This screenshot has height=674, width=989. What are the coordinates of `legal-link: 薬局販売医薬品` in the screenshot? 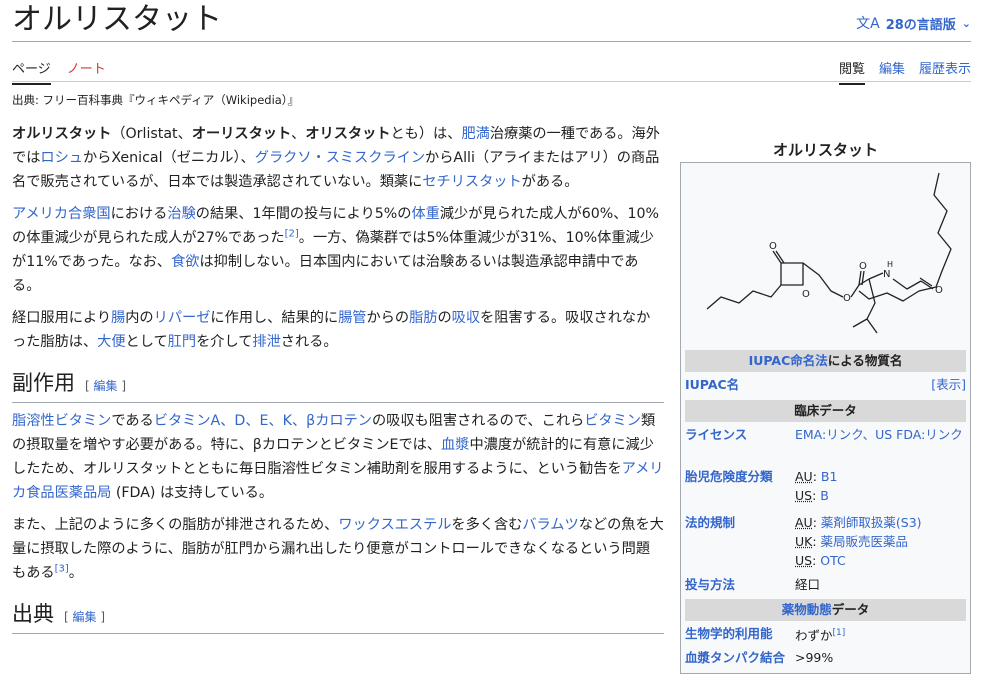 It's located at (865, 541).